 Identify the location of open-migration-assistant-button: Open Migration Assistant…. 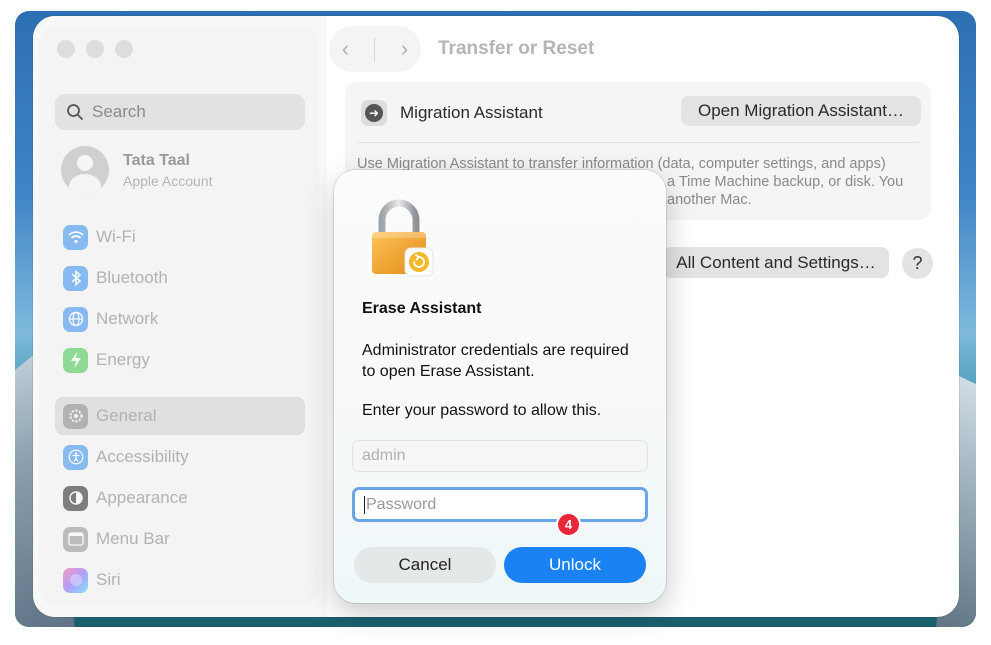
(801, 111).